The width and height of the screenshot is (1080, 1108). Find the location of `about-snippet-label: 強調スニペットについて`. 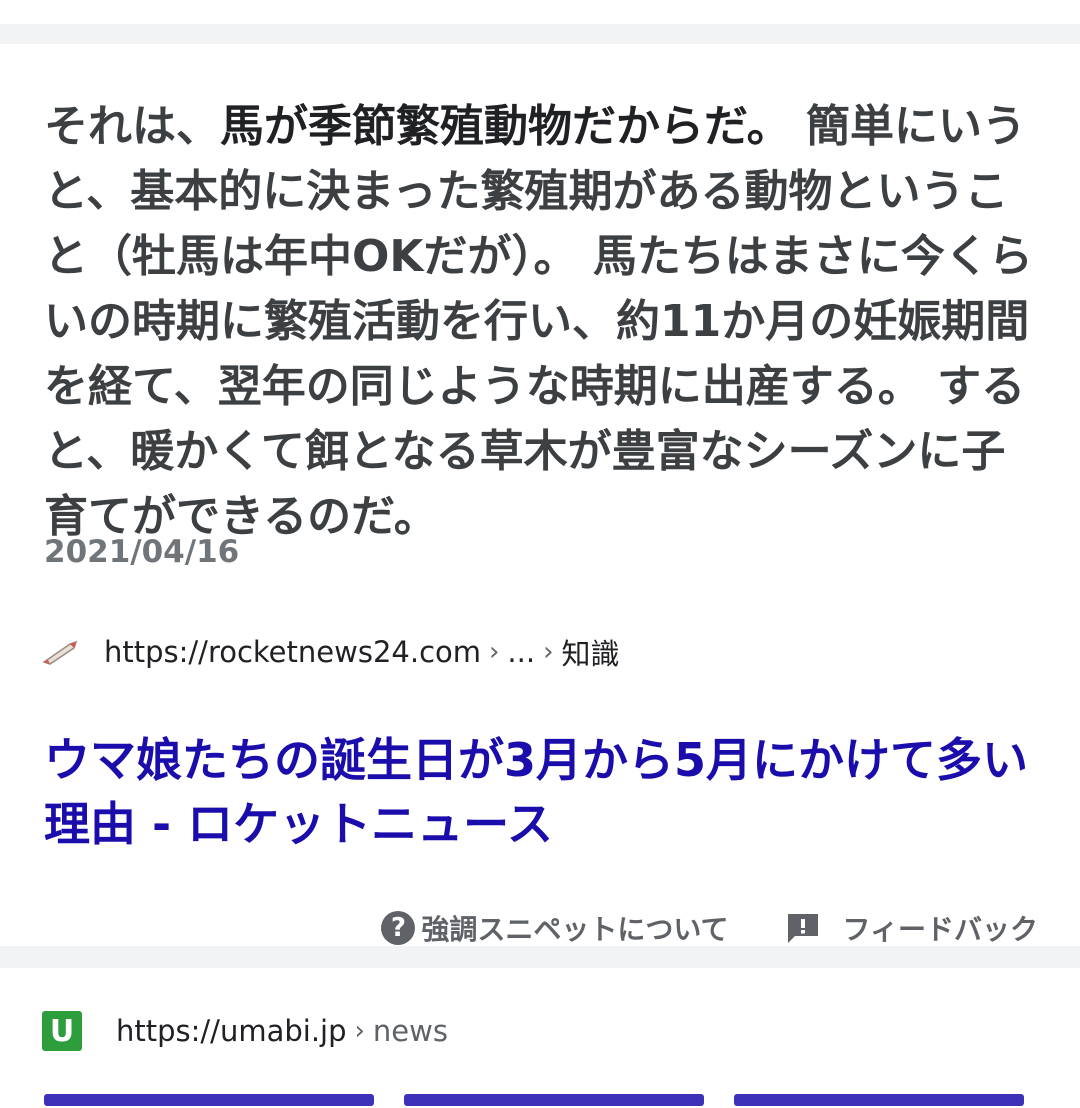

about-snippet-label: 強調スニペットについて is located at coordinates (575, 929).